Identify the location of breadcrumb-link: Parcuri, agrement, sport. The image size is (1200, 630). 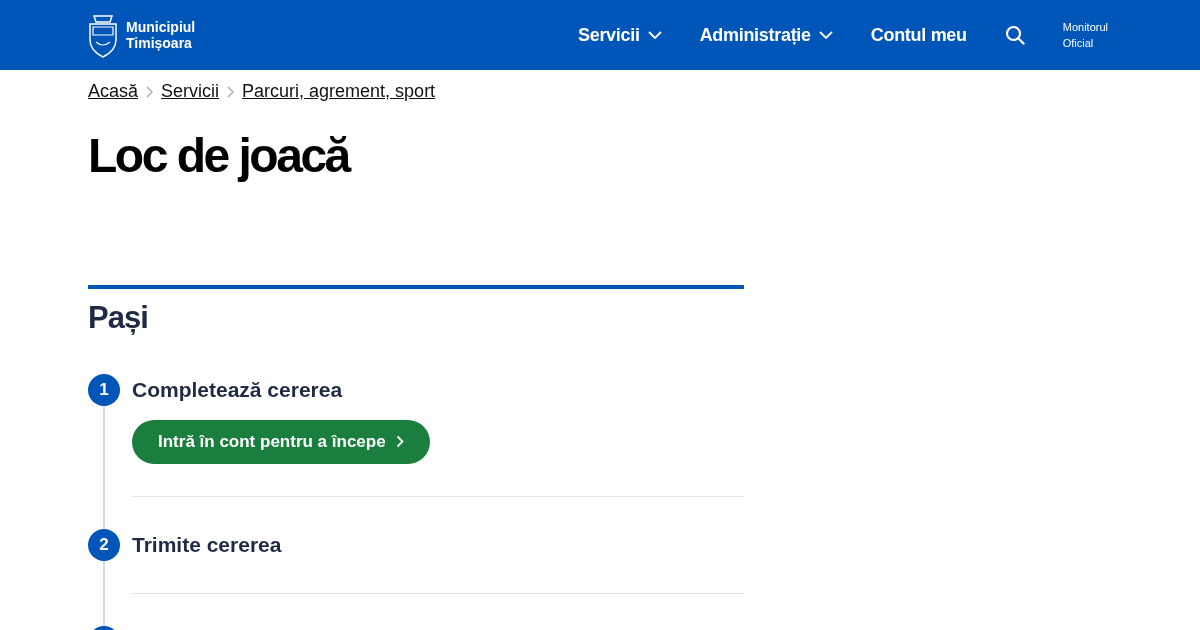
(339, 91).